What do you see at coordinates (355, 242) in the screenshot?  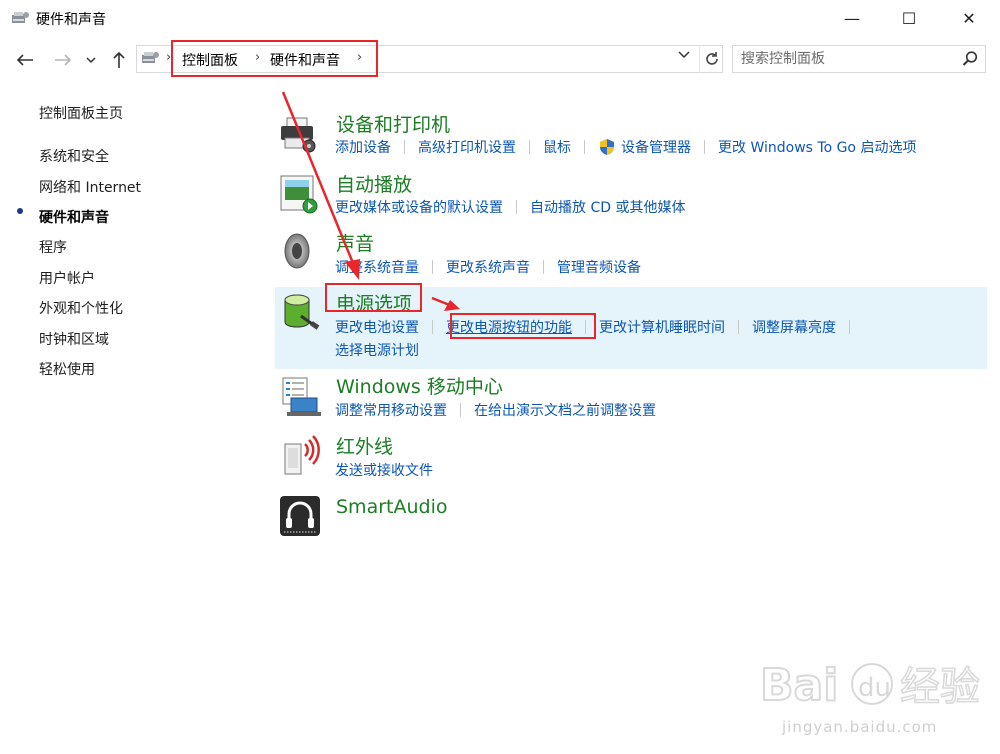 I see `category-title-sound: 声音` at bounding box center [355, 242].